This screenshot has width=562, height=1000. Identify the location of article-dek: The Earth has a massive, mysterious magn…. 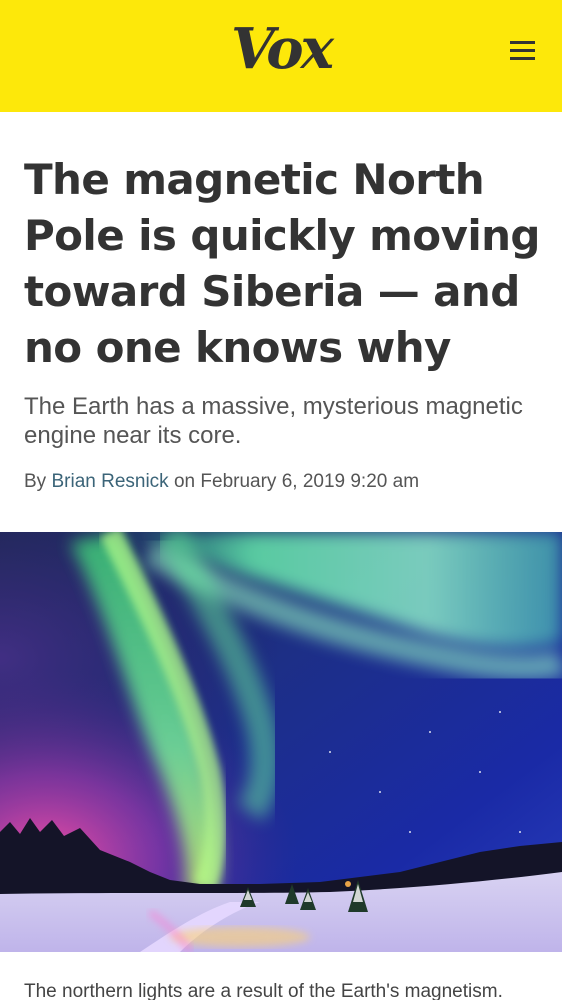
(273, 421).